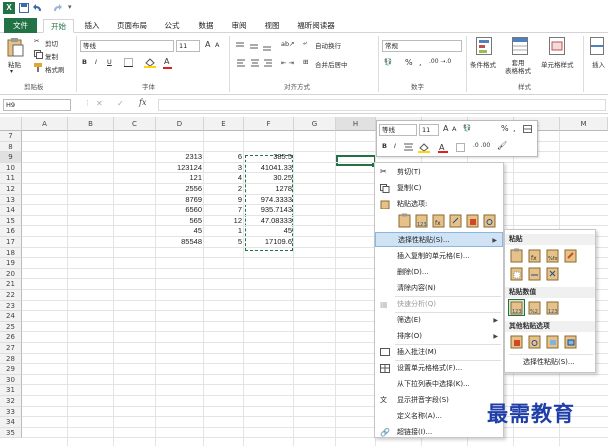 The height and width of the screenshot is (446, 608). I want to click on column-header: B, so click(91, 124).